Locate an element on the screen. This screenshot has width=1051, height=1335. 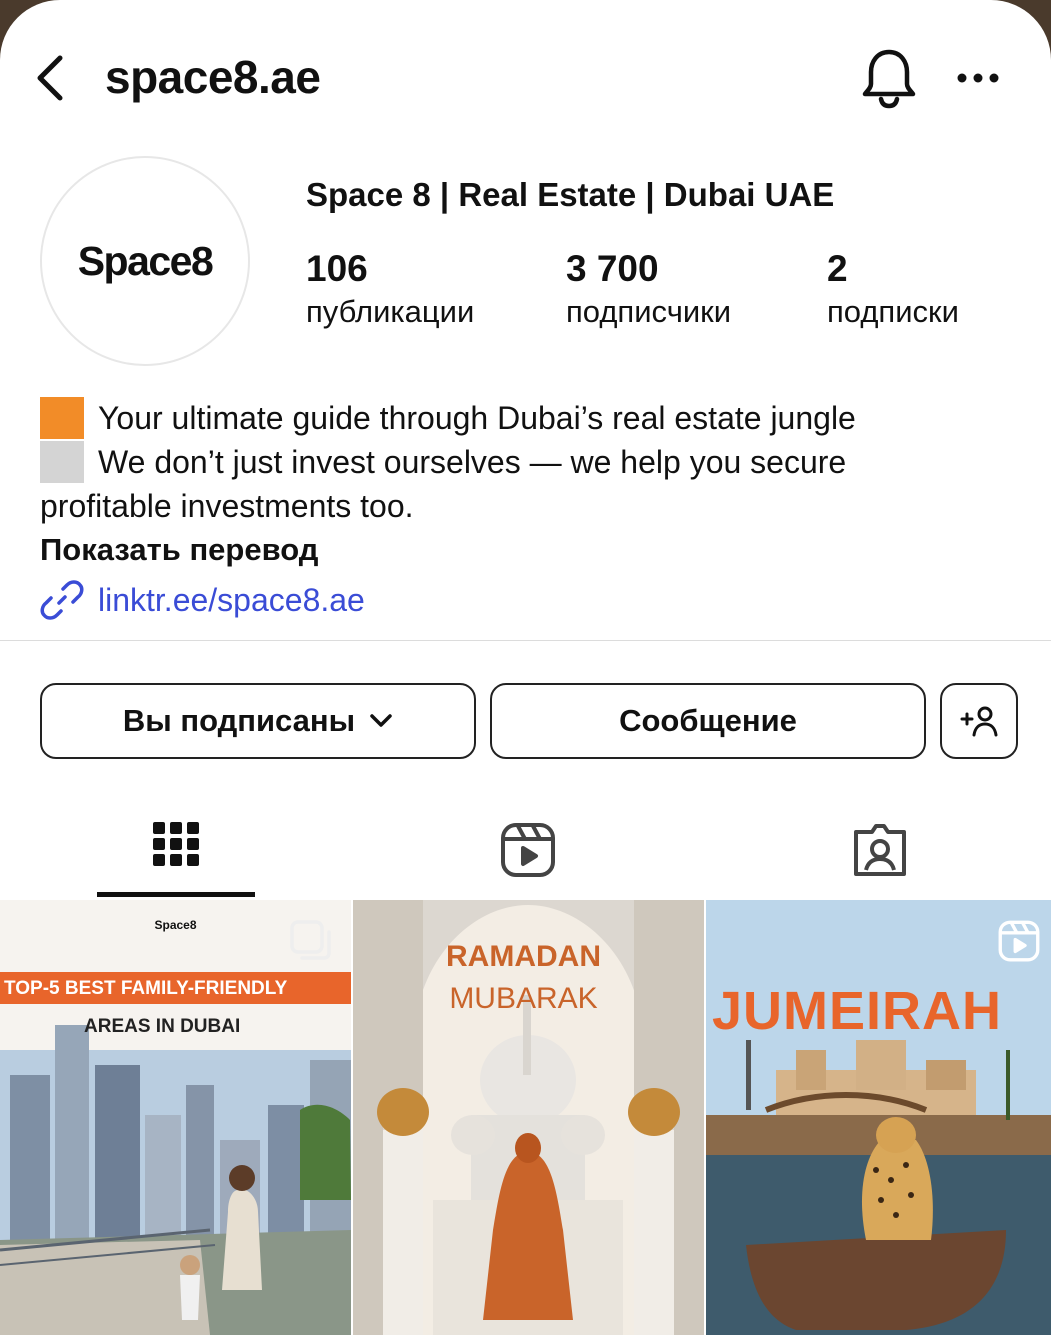
post-banner-text: TOP-5 BEST FAMILY-FRIENDLY is located at coordinates (146, 988).